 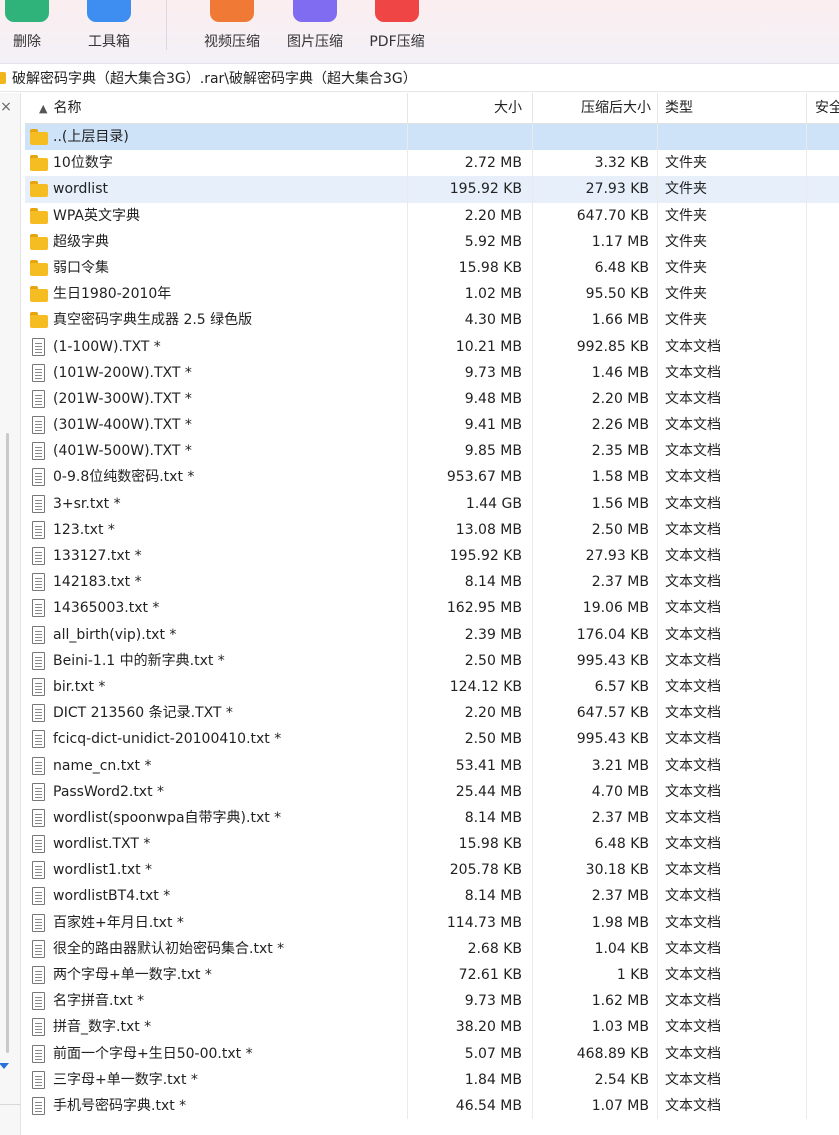 What do you see at coordinates (470, 320) in the screenshot?
I see `file-size-cell: 4.30 MB` at bounding box center [470, 320].